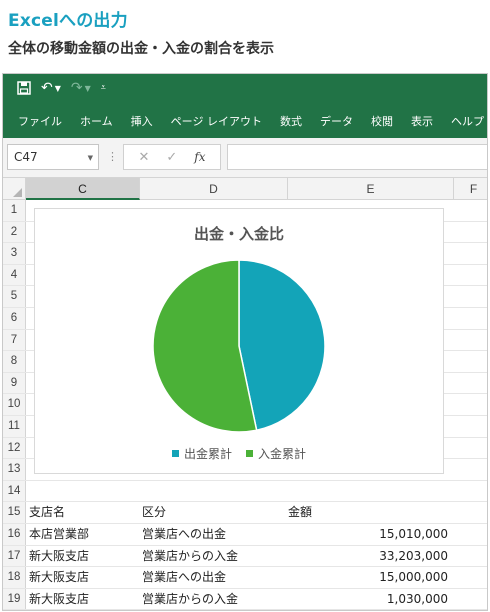  I want to click on ribbon-tabs: ファイル ホーム 挿入 ページ レイアウト 数式 データ 校閲 表示 ヘルプ, so click(245, 121).